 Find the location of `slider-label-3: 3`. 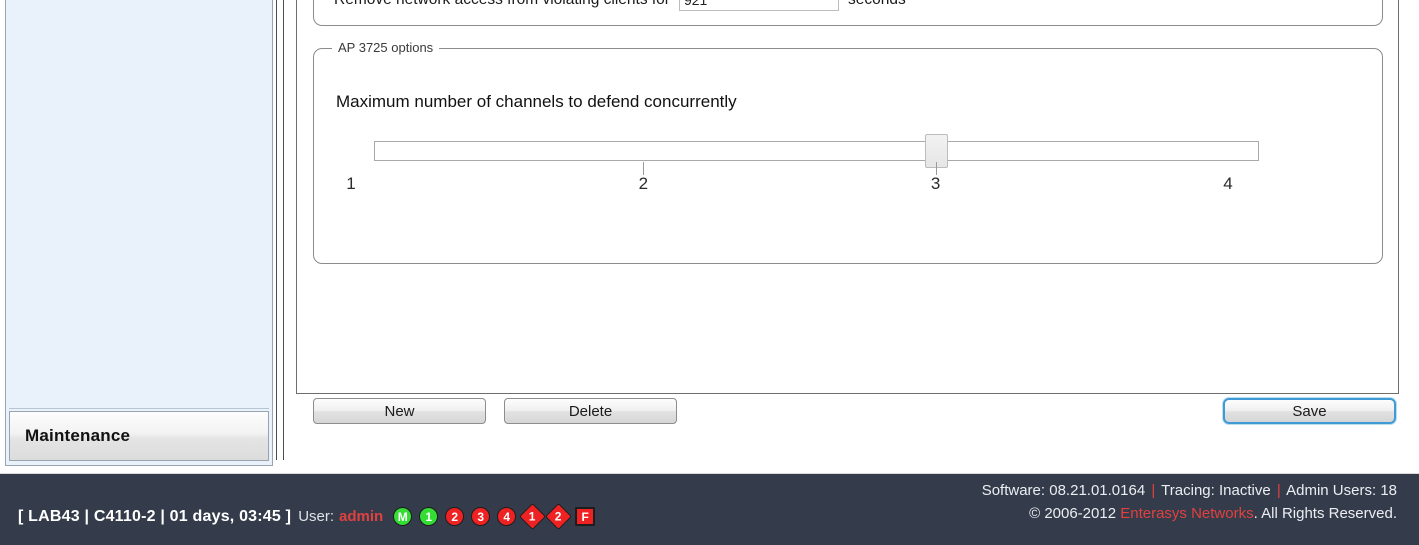

slider-label-3: 3 is located at coordinates (935, 183).